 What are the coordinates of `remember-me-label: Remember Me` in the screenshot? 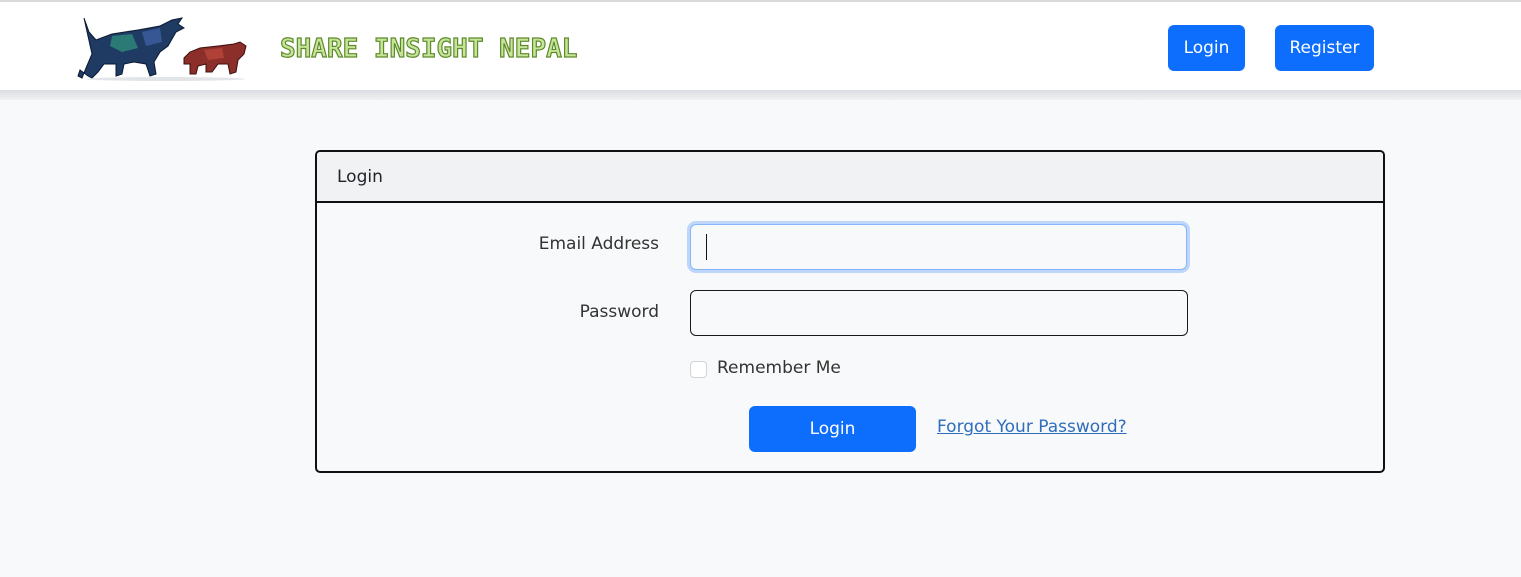 It's located at (779, 368).